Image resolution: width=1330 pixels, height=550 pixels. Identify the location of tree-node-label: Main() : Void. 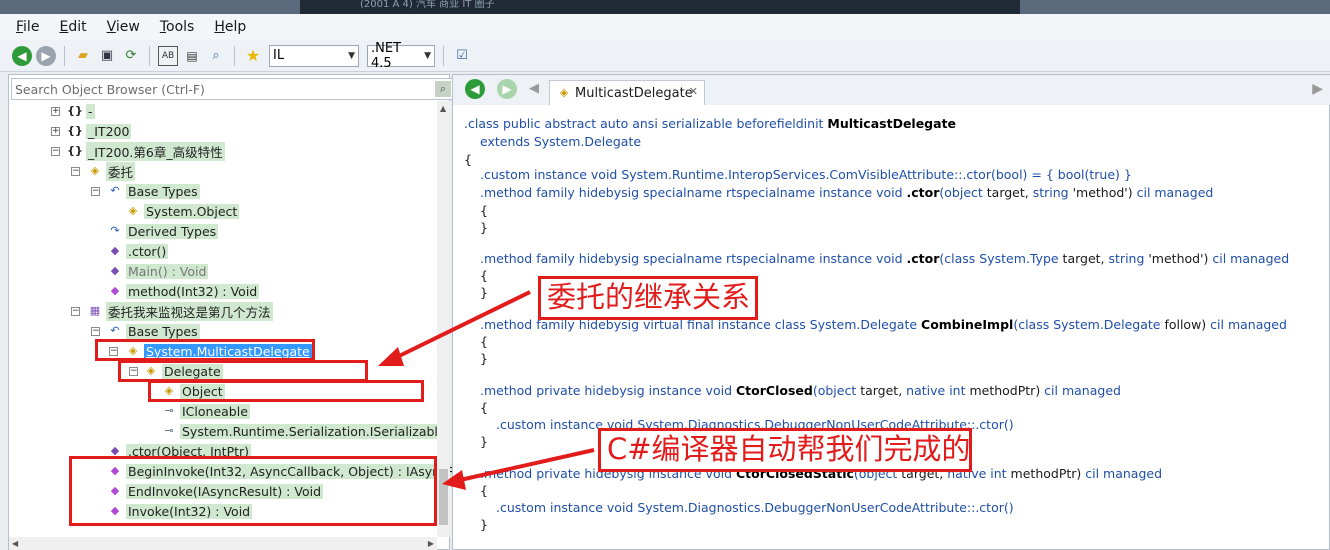
(167, 271).